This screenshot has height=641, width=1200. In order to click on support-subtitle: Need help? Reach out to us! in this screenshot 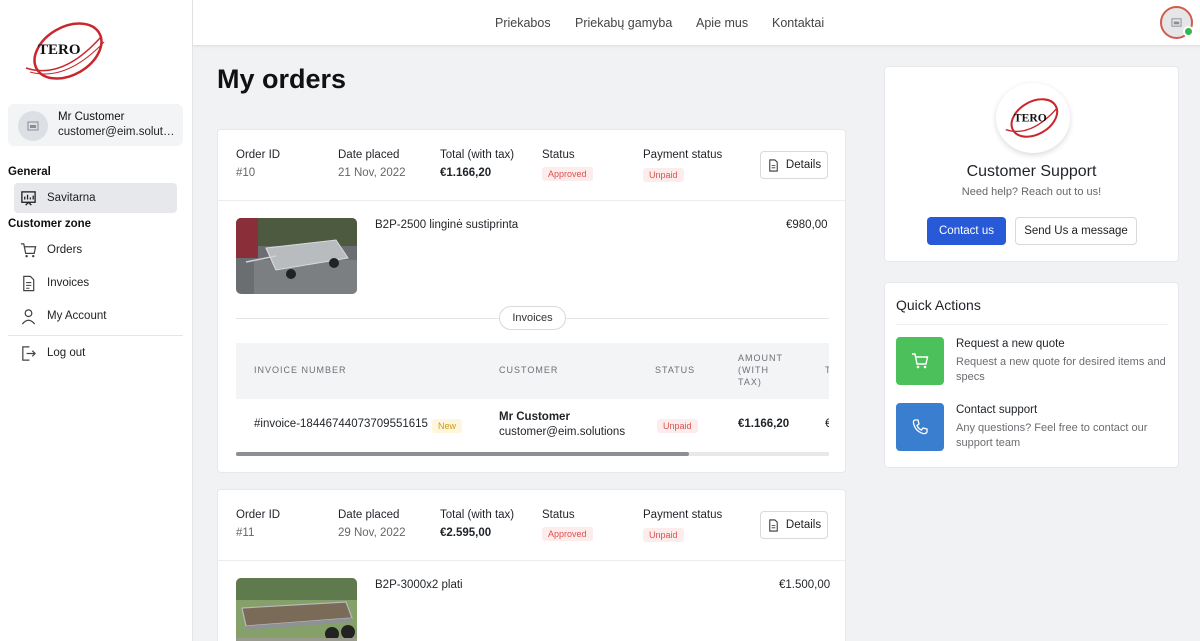, I will do `click(1031, 192)`.